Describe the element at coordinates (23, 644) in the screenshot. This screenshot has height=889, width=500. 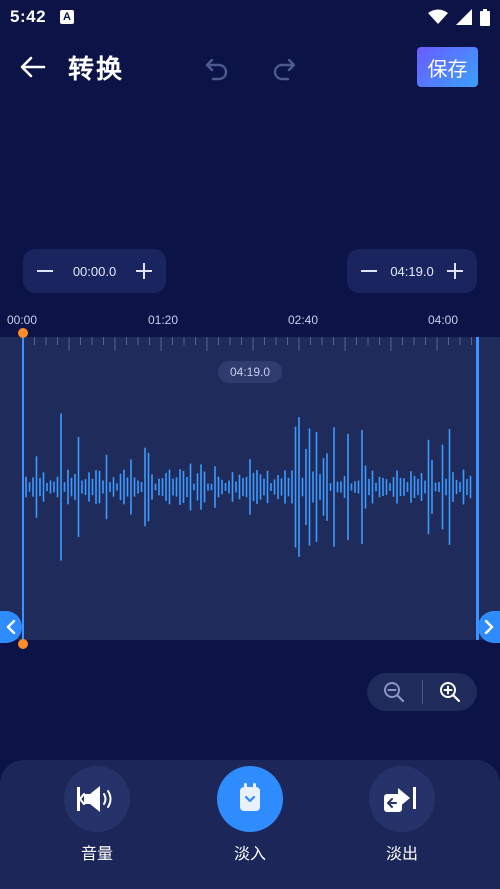
I see `playhead-handle-bottom` at that location.